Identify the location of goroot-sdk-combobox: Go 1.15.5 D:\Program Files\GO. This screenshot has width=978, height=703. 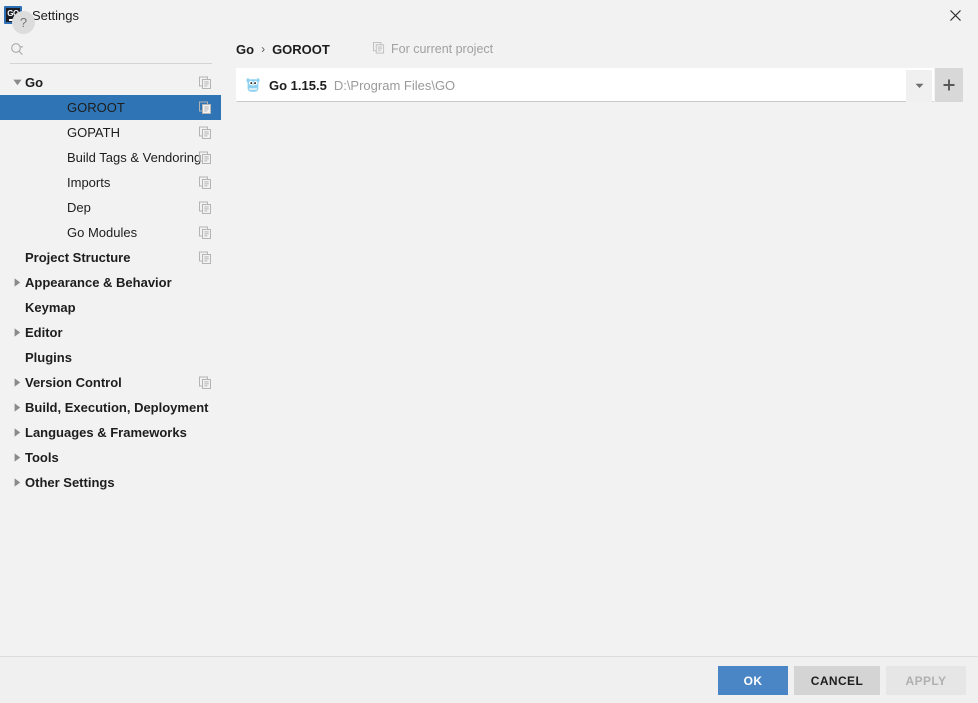
(585, 85).